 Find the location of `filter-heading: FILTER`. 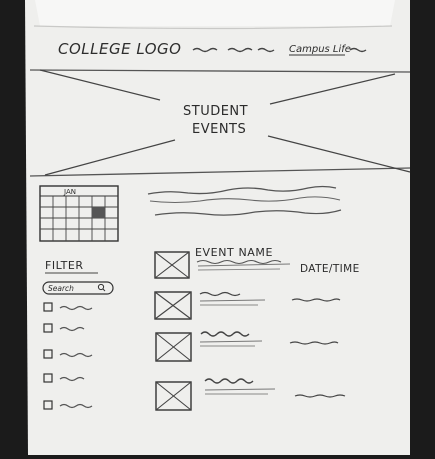

filter-heading: FILTER is located at coordinates (64, 265).